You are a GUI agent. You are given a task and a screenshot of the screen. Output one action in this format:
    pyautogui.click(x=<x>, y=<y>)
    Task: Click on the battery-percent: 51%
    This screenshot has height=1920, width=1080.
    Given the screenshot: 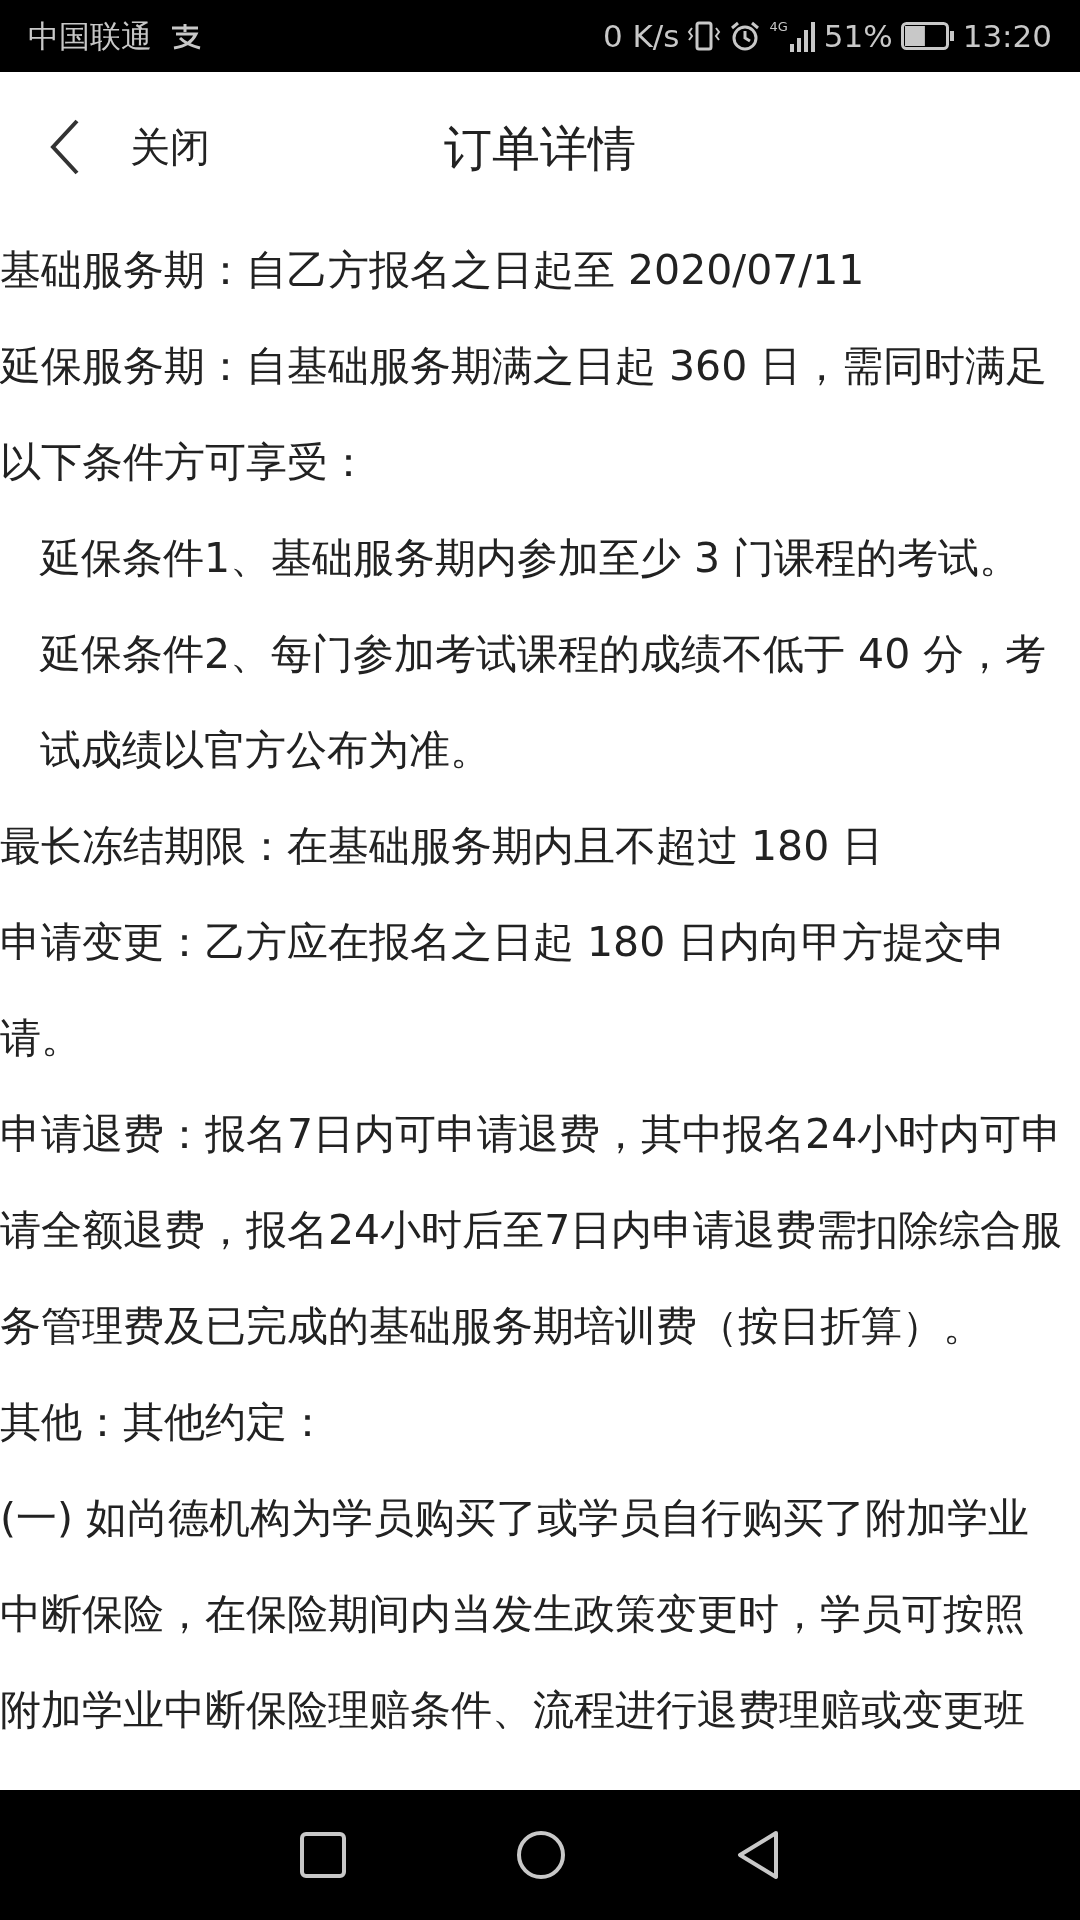 What is the action you would take?
    pyautogui.click(x=858, y=36)
    